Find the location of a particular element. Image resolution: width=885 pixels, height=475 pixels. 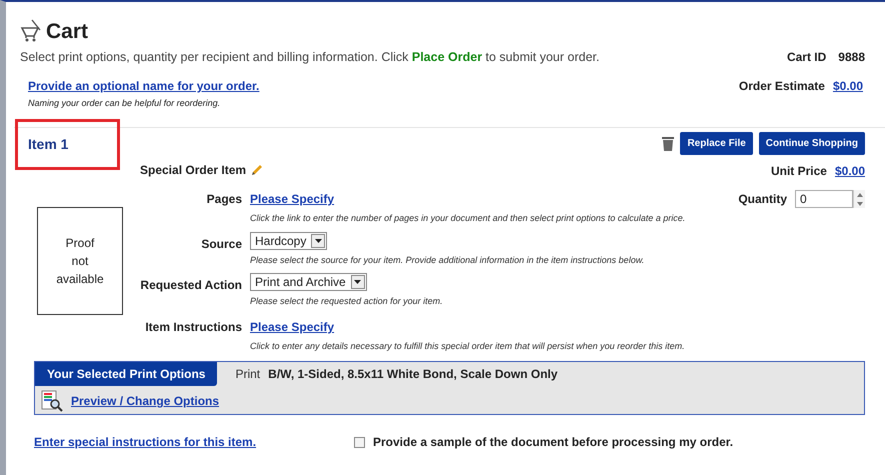

page-title: Cart is located at coordinates (67, 31).